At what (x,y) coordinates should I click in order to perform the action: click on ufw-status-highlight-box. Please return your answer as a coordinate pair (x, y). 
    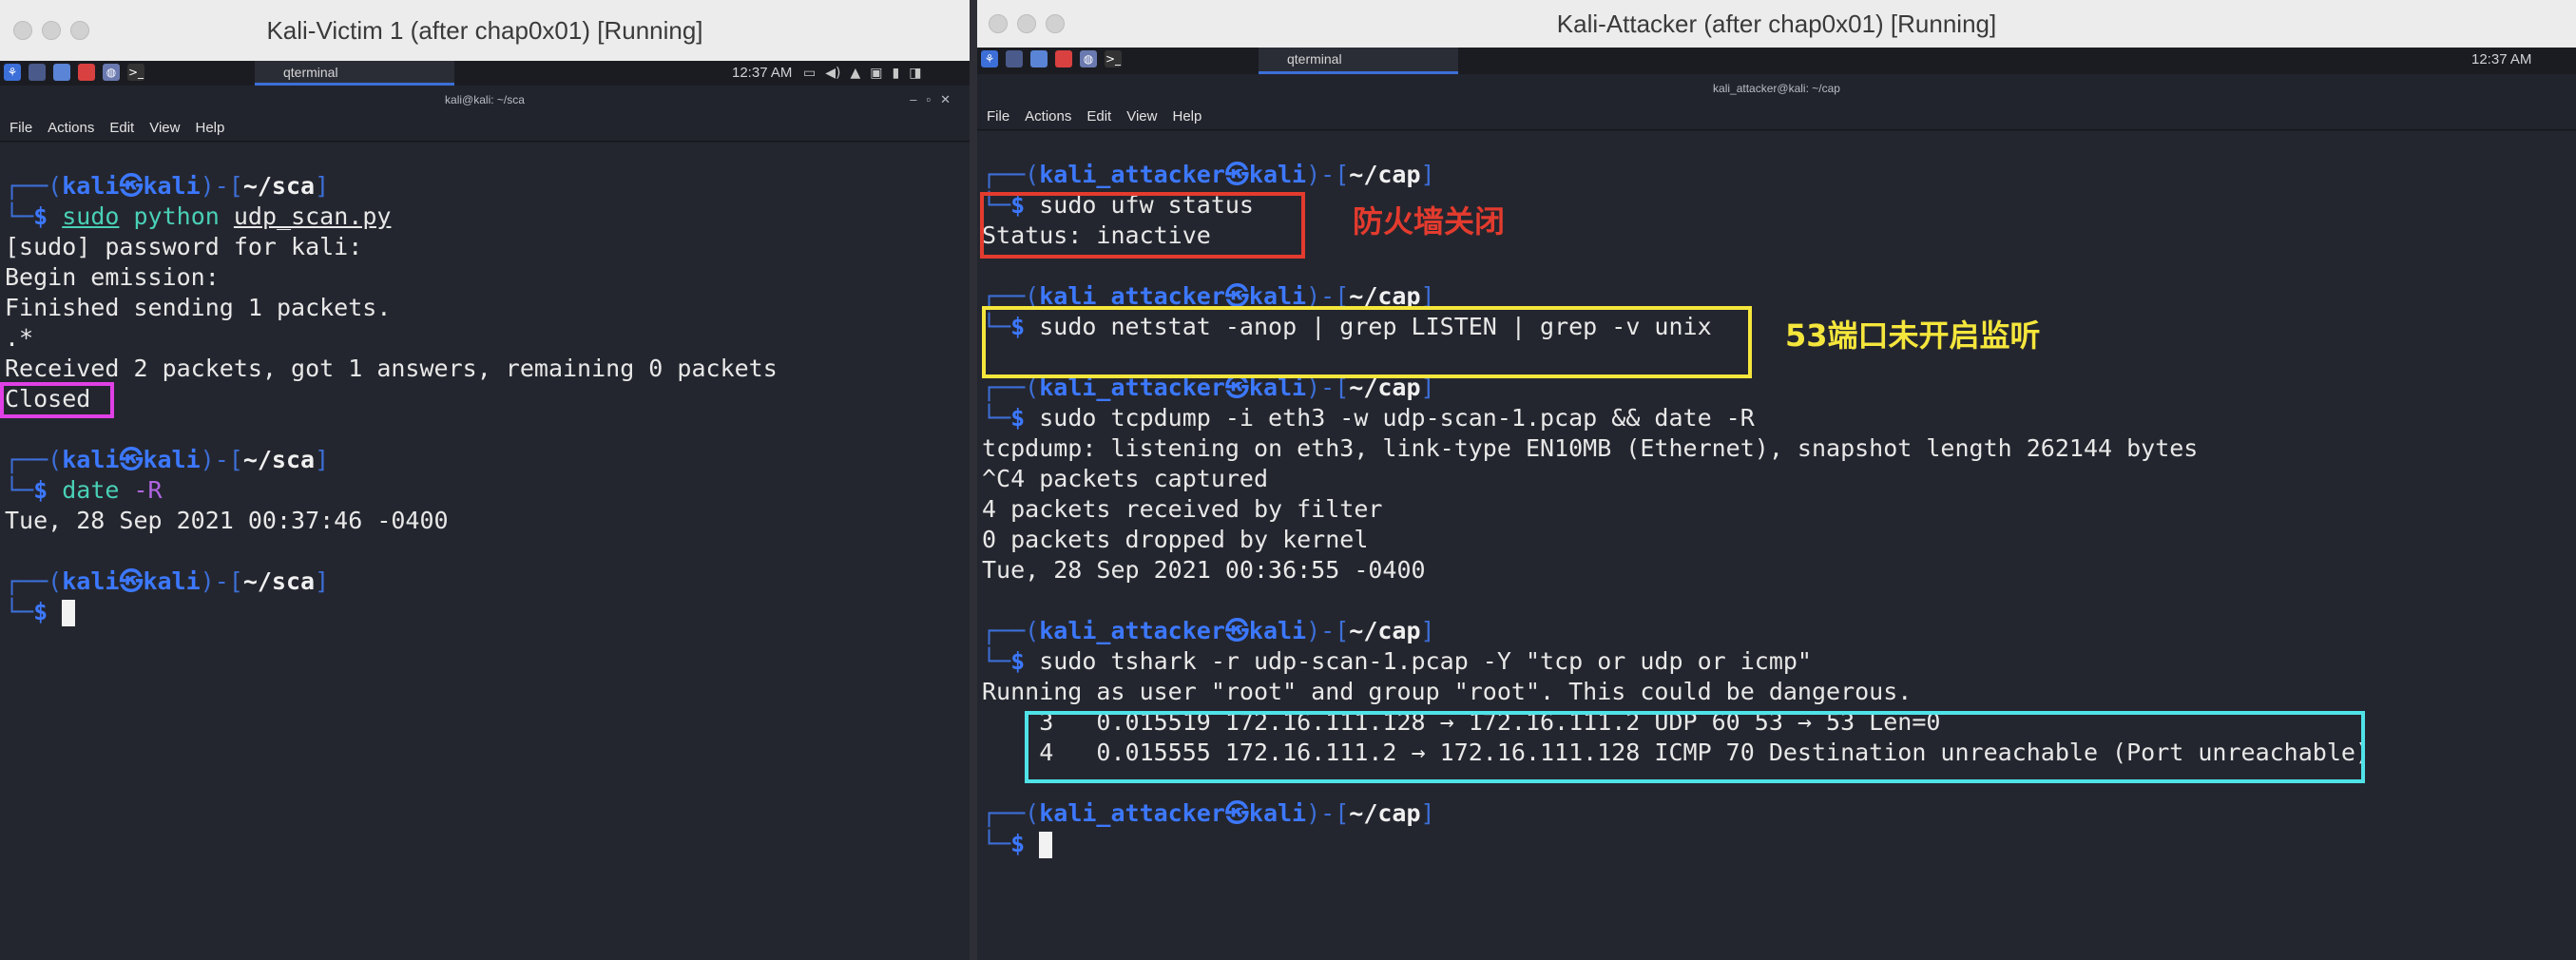
    Looking at the image, I should click on (1142, 225).